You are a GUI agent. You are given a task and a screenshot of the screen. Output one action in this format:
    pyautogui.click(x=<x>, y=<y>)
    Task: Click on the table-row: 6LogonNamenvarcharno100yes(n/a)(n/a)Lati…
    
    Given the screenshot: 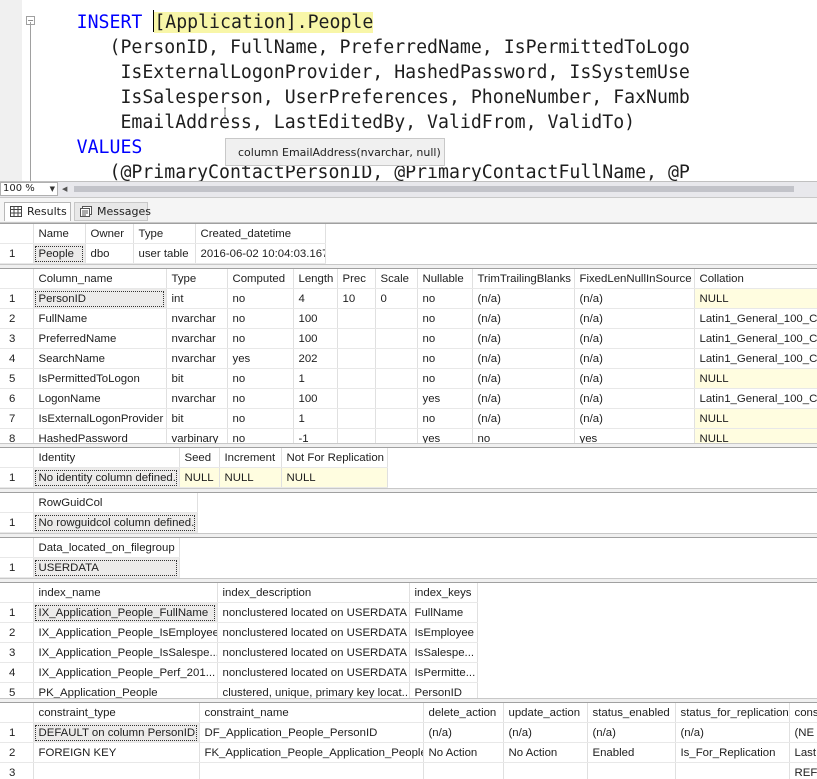 What is the action you would take?
    pyautogui.click(x=408, y=399)
    